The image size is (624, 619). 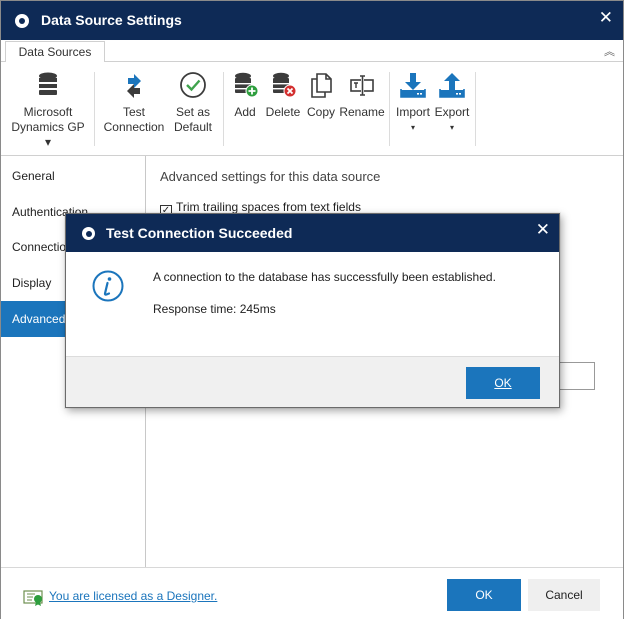 What do you see at coordinates (108, 286) in the screenshot?
I see `info-icon` at bounding box center [108, 286].